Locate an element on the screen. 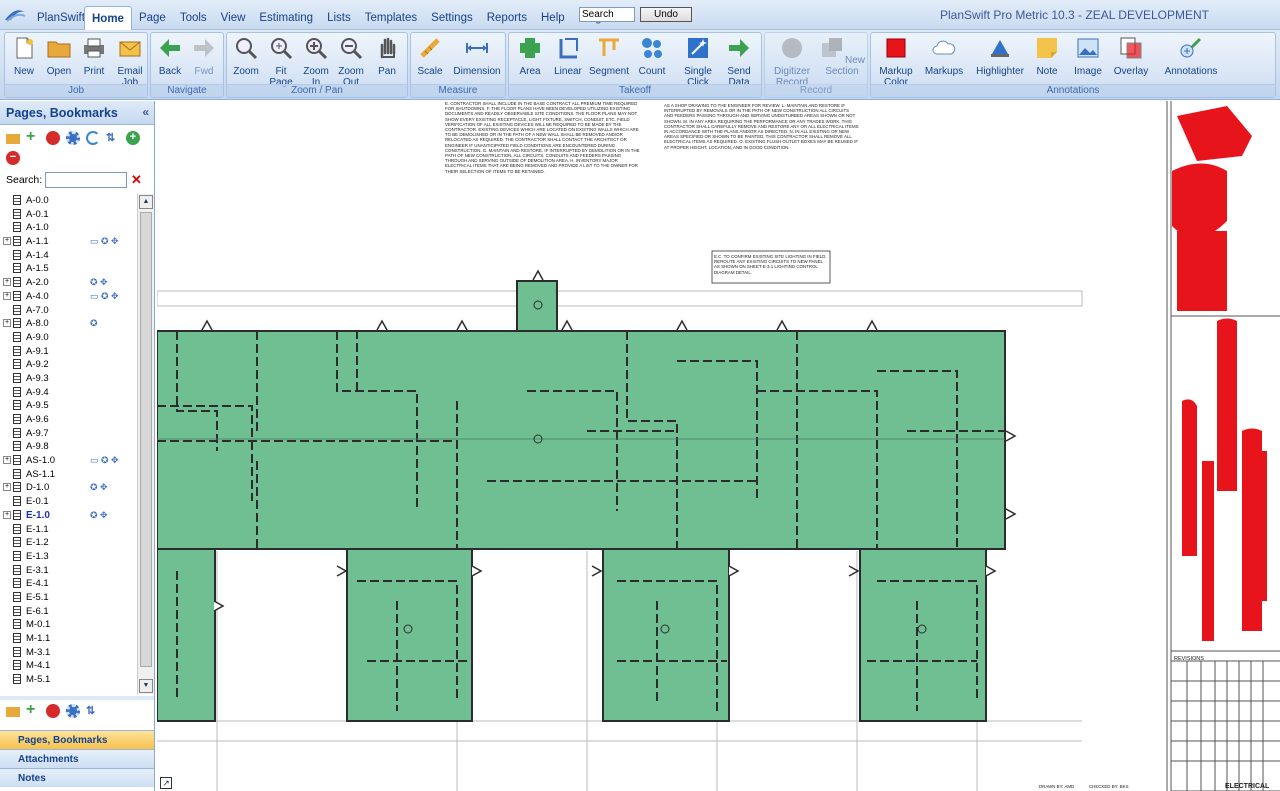 The image size is (1280, 791). collapse-icon: « is located at coordinates (145, 112).